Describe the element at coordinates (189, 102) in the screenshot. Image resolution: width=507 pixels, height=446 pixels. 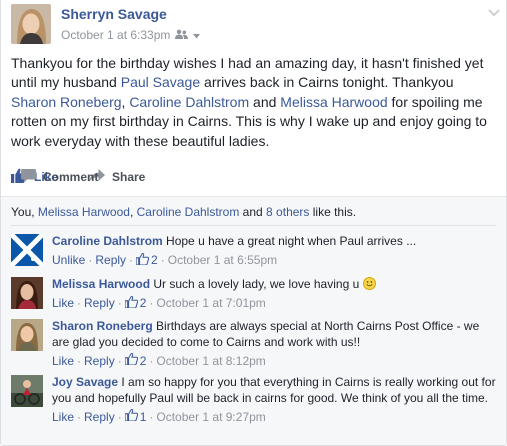
I see `tag-caroline-dahlstrom: Caroline Dahlstrom` at that location.